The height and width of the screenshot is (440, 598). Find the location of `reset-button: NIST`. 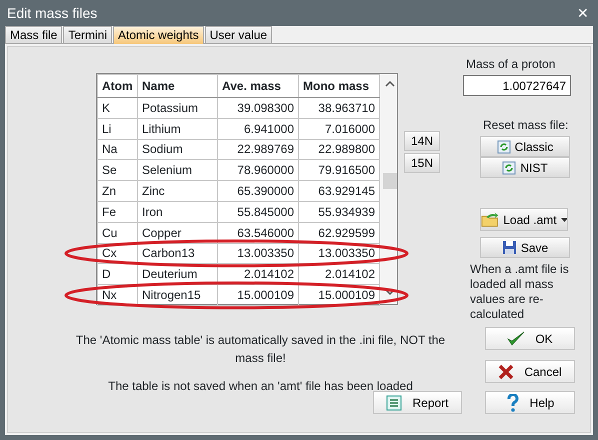

reset-button: NIST is located at coordinates (525, 167).